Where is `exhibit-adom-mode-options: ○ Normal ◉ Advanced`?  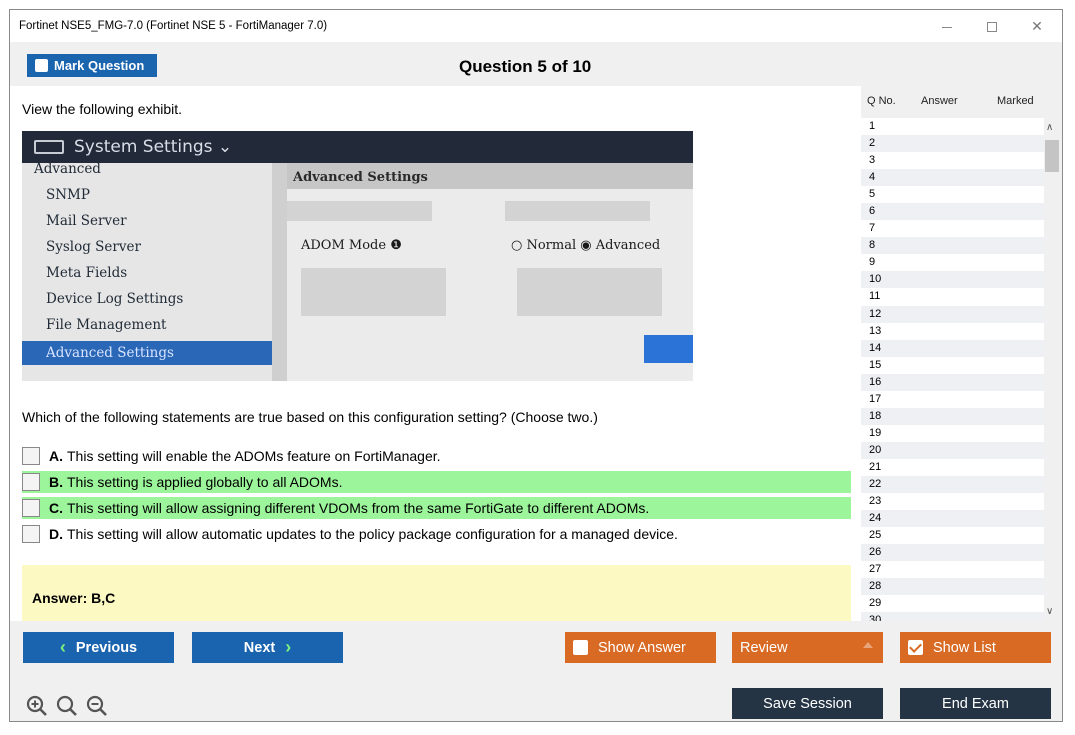 exhibit-adom-mode-options: ○ Normal ◉ Advanced is located at coordinates (586, 245).